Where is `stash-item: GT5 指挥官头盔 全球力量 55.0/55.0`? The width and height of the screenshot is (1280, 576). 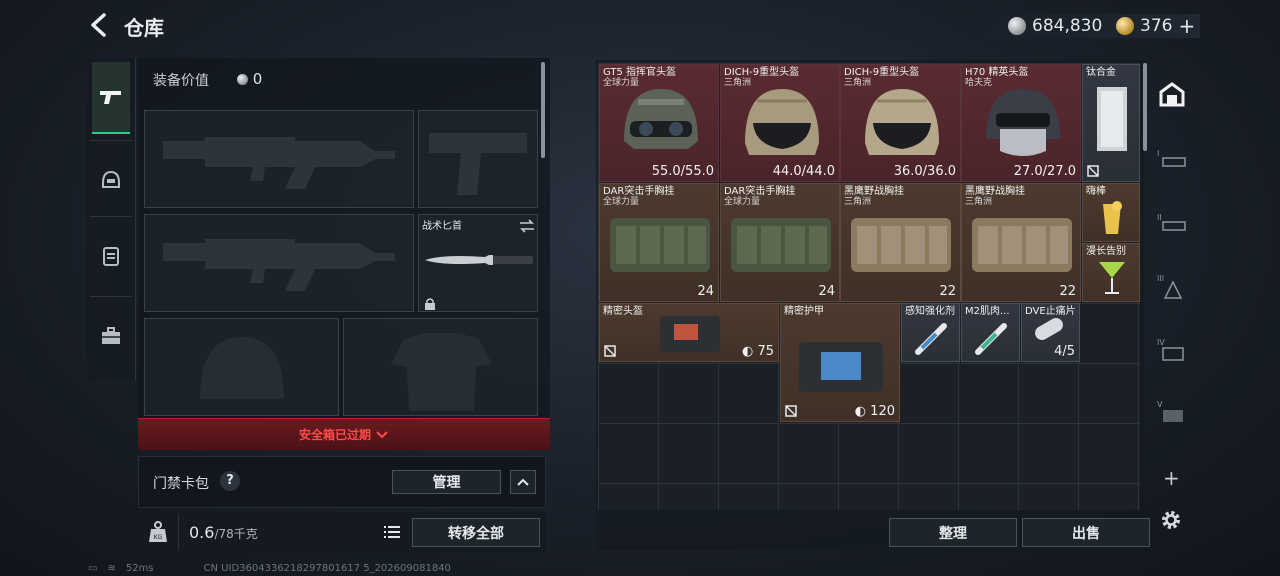
stash-item: GT5 指挥官头盔 全球力量 55.0/55.0 is located at coordinates (659, 123).